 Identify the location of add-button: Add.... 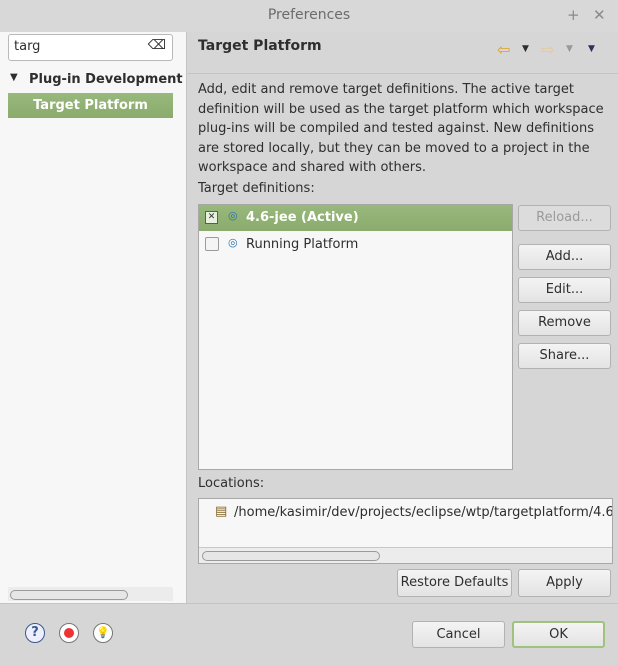
(564, 257).